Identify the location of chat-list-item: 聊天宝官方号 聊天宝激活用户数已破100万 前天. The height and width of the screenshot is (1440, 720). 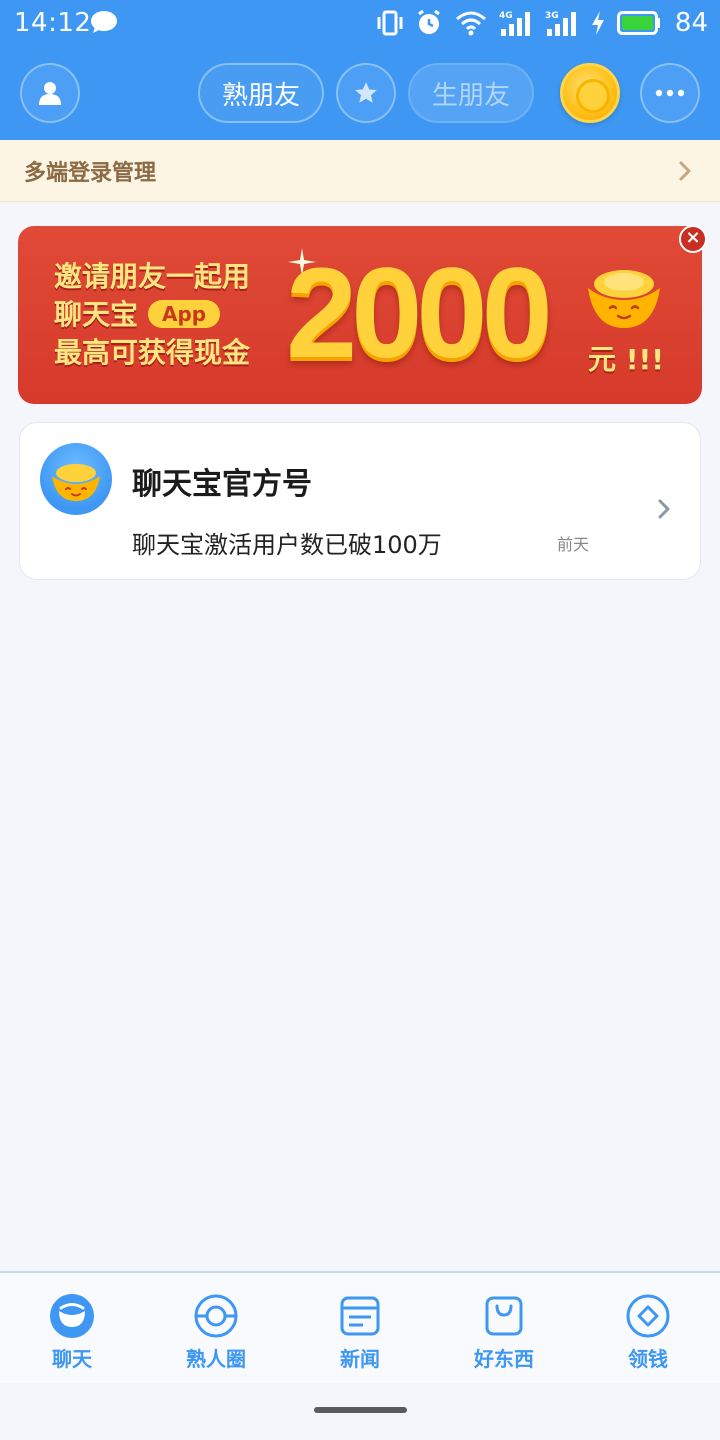
(360, 501).